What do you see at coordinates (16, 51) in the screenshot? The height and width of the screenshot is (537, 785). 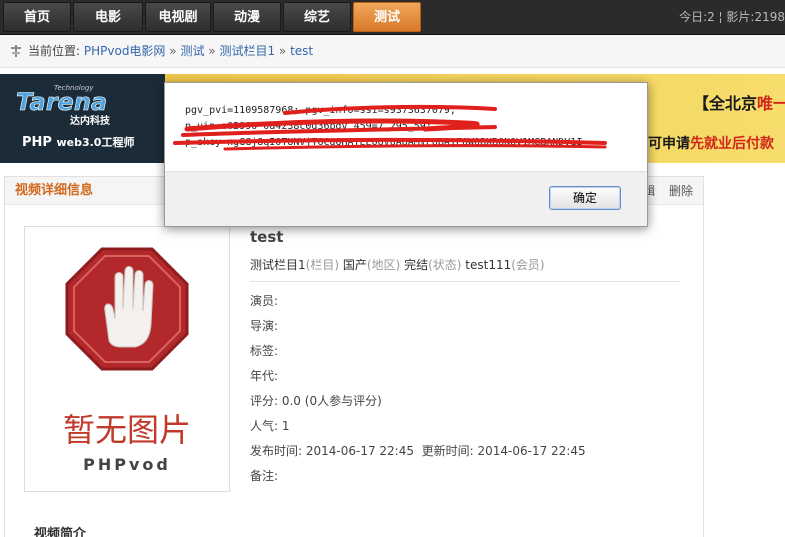 I see `location-icon` at bounding box center [16, 51].